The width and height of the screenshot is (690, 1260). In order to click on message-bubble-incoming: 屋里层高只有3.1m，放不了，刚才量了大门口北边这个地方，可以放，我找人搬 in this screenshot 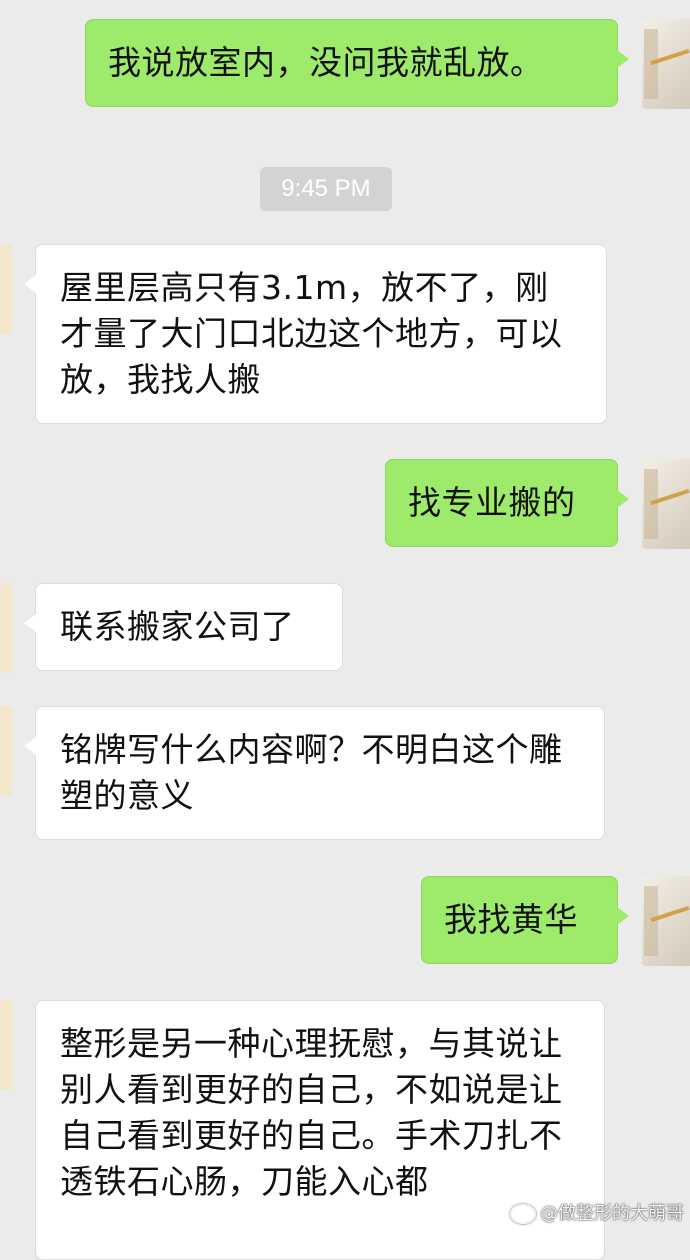, I will do `click(315, 334)`.